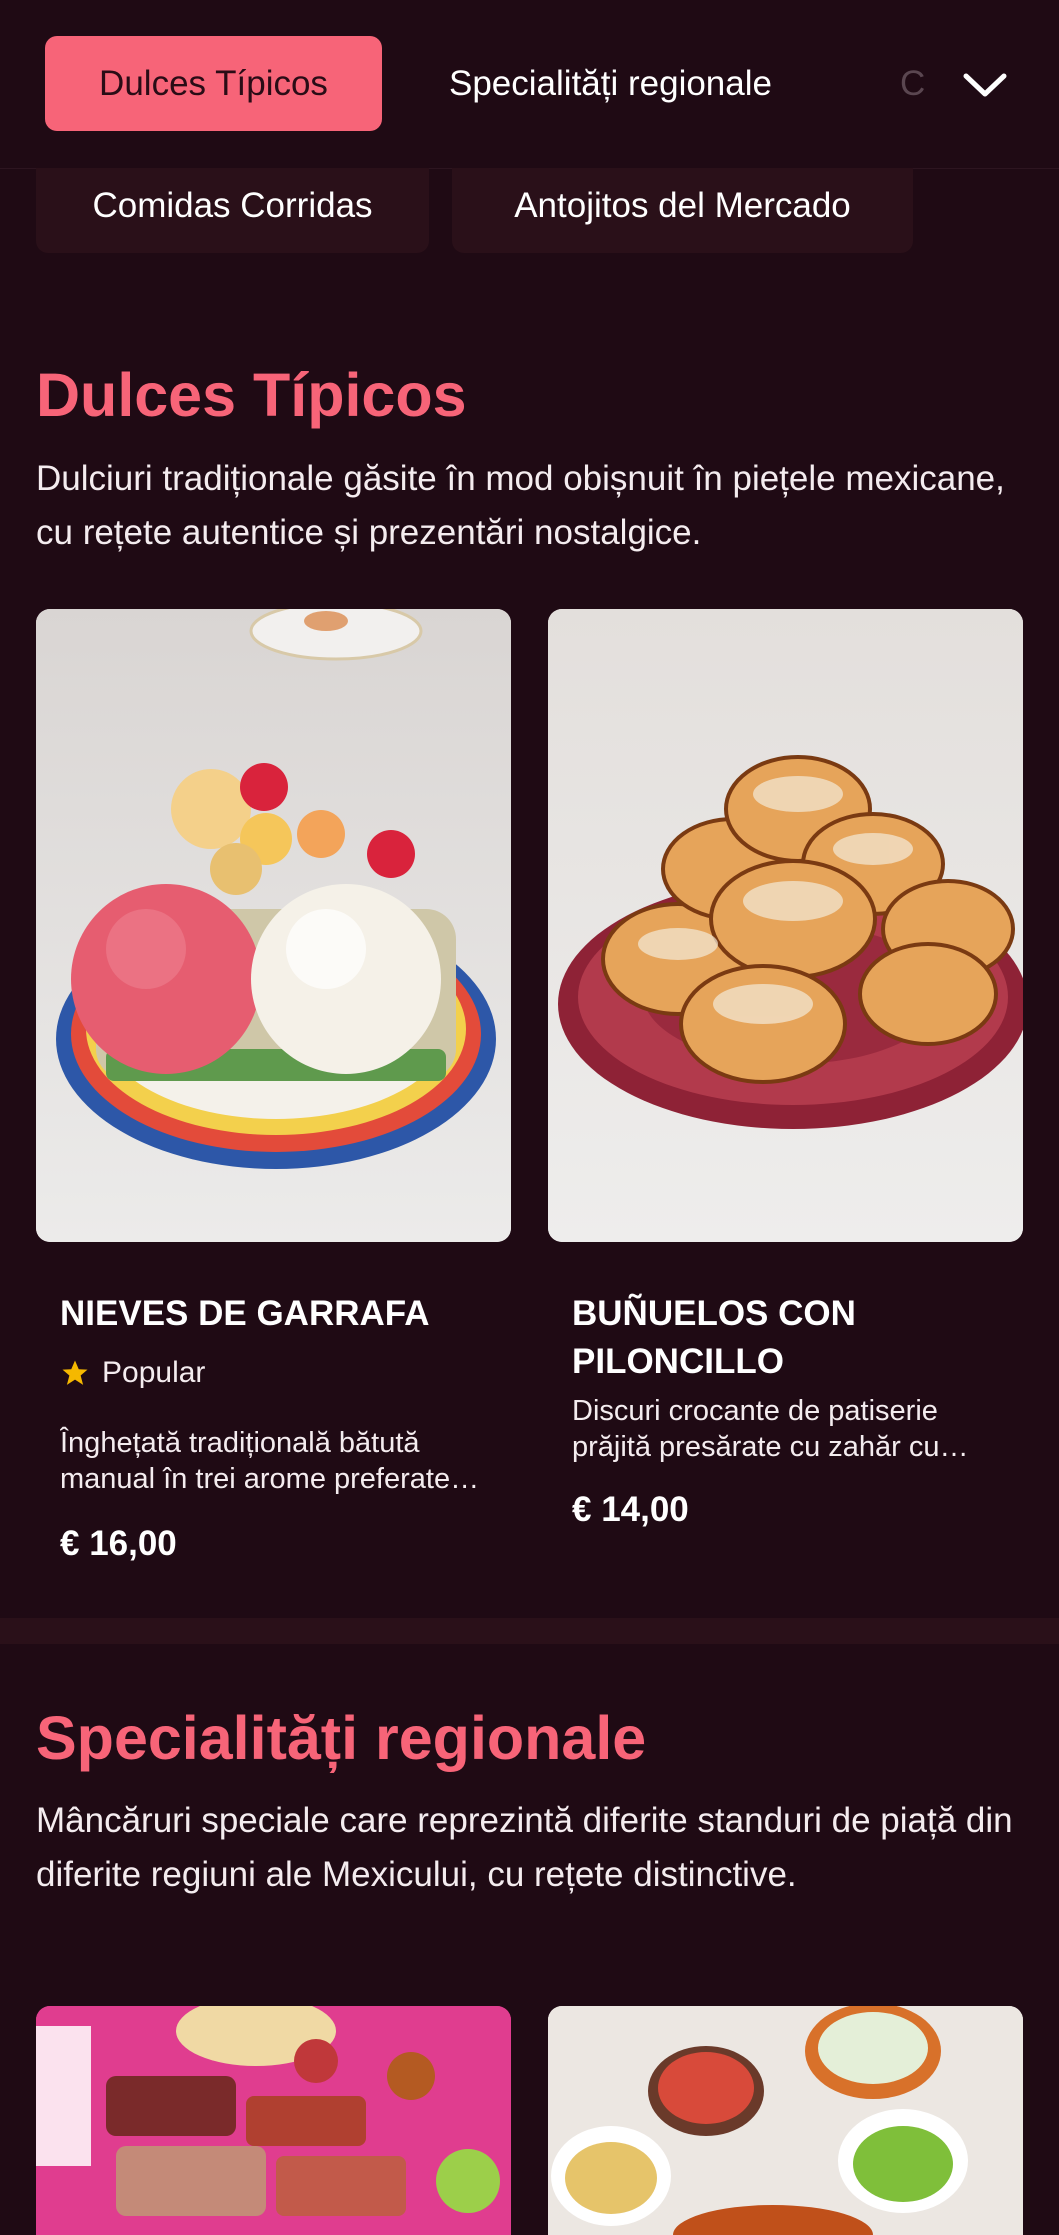 This screenshot has height=2235, width=1059. Describe the element at coordinates (785, 2120) in the screenshot. I see `regional-salsas-image` at that location.